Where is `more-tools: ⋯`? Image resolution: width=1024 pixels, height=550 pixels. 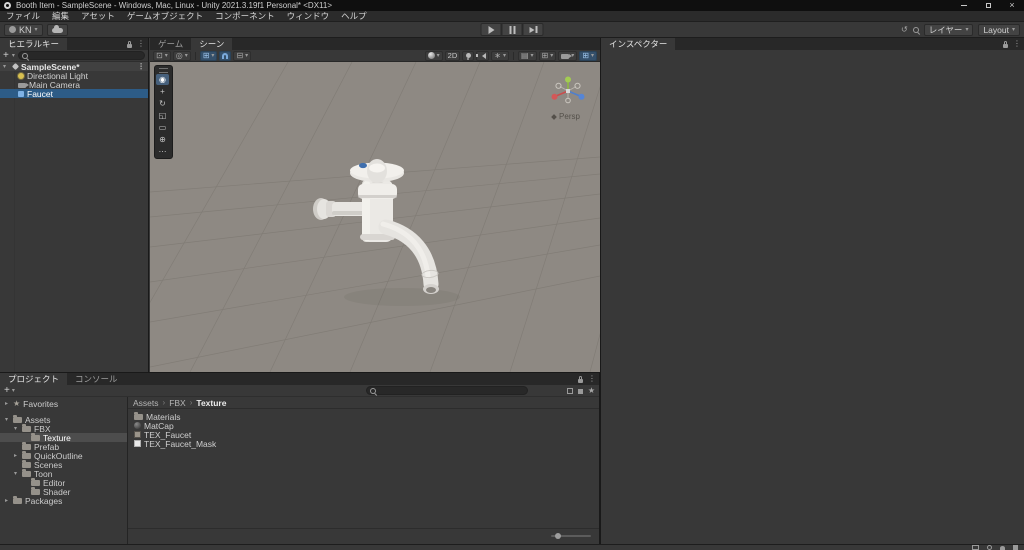
more-tools: ⋯ is located at coordinates (162, 151).